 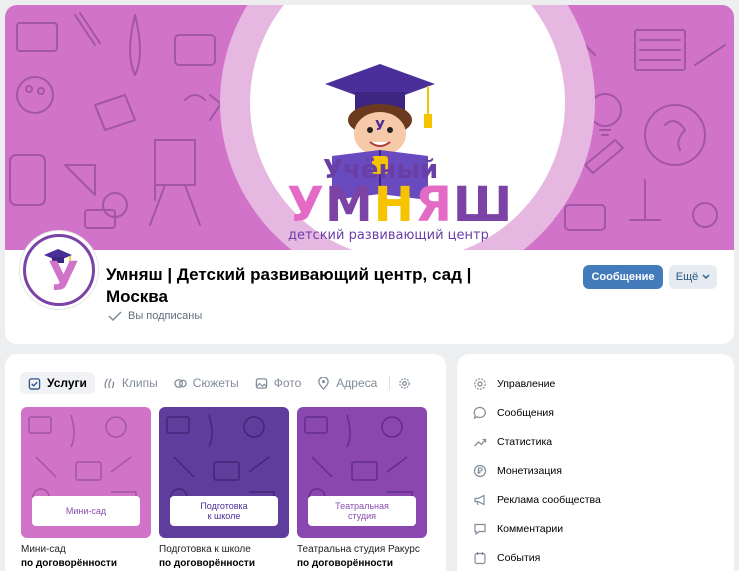 I want to click on subscription-label: Вы подписаны, so click(x=165, y=316).